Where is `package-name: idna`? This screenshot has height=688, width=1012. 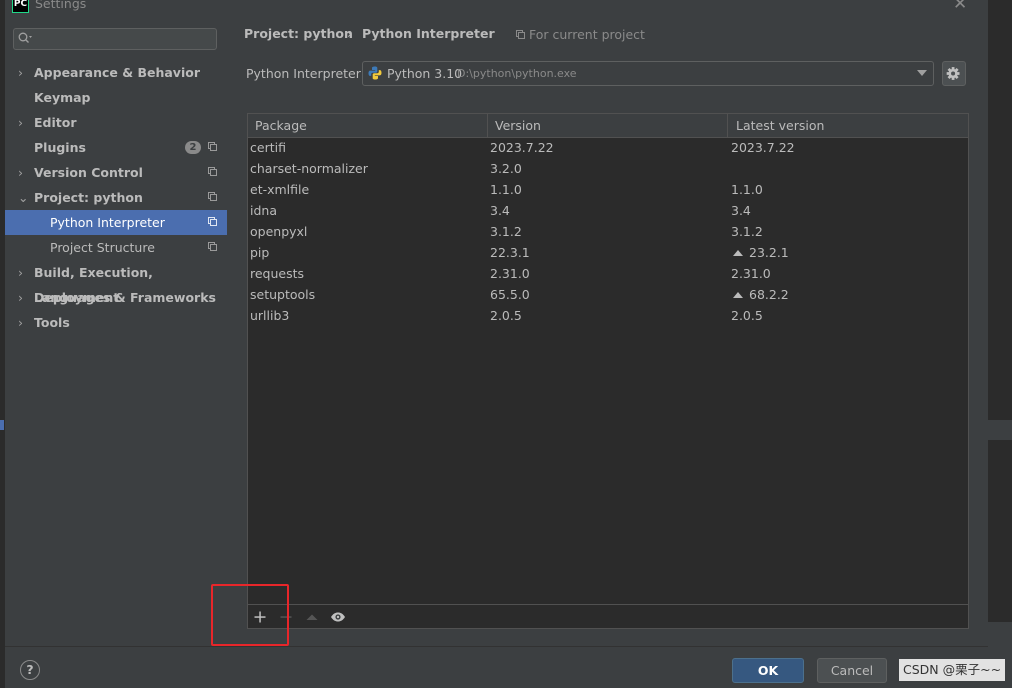 package-name: idna is located at coordinates (263, 210).